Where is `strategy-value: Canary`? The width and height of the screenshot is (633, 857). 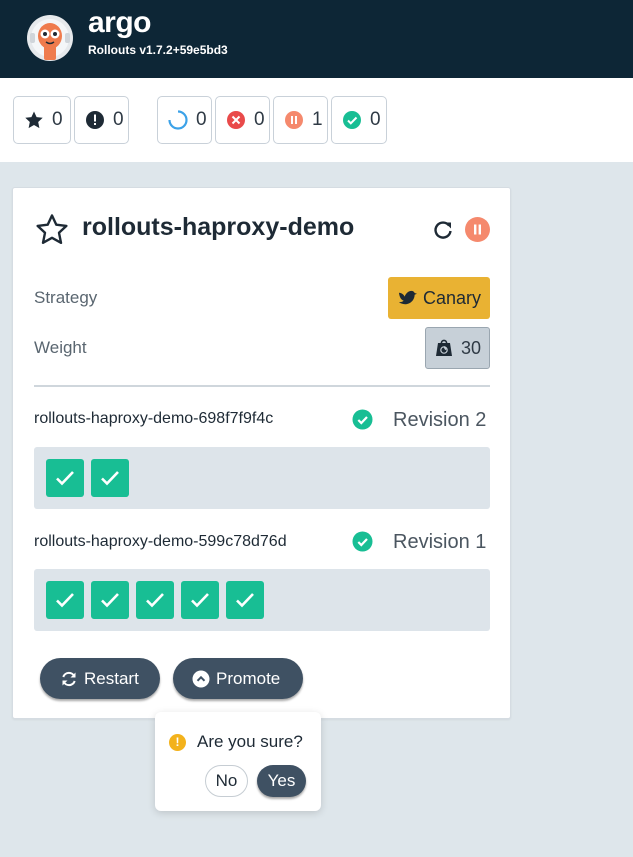 strategy-value: Canary is located at coordinates (452, 297).